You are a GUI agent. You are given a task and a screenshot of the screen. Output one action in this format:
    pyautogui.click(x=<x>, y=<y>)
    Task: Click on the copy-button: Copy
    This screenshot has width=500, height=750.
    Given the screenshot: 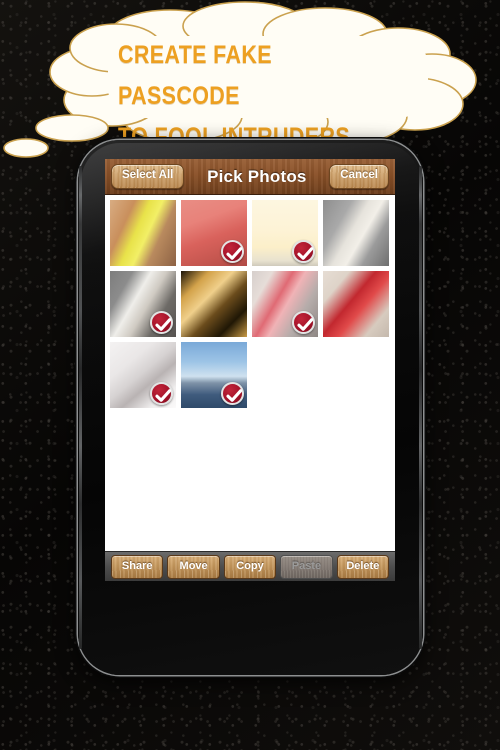 What is the action you would take?
    pyautogui.click(x=250, y=566)
    